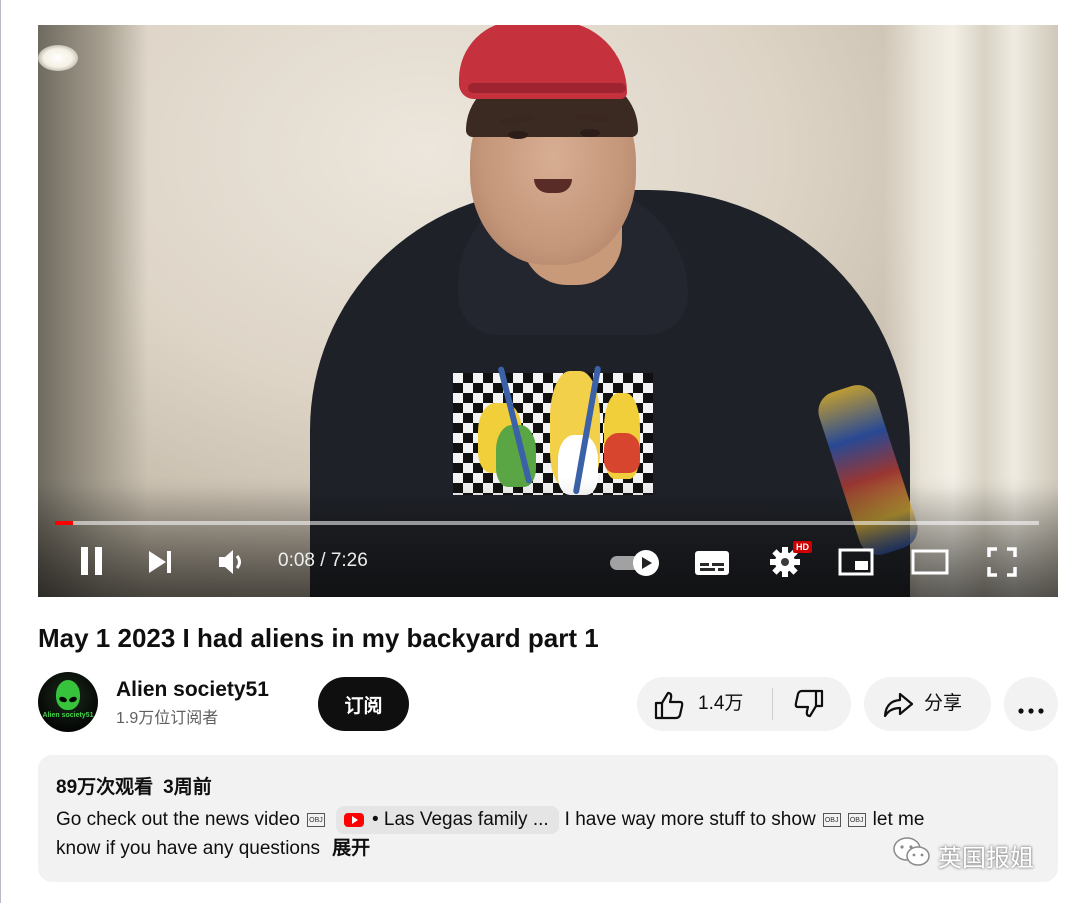 The image size is (1080, 903). I want to click on autoplay-toggle-icon, so click(635, 563).